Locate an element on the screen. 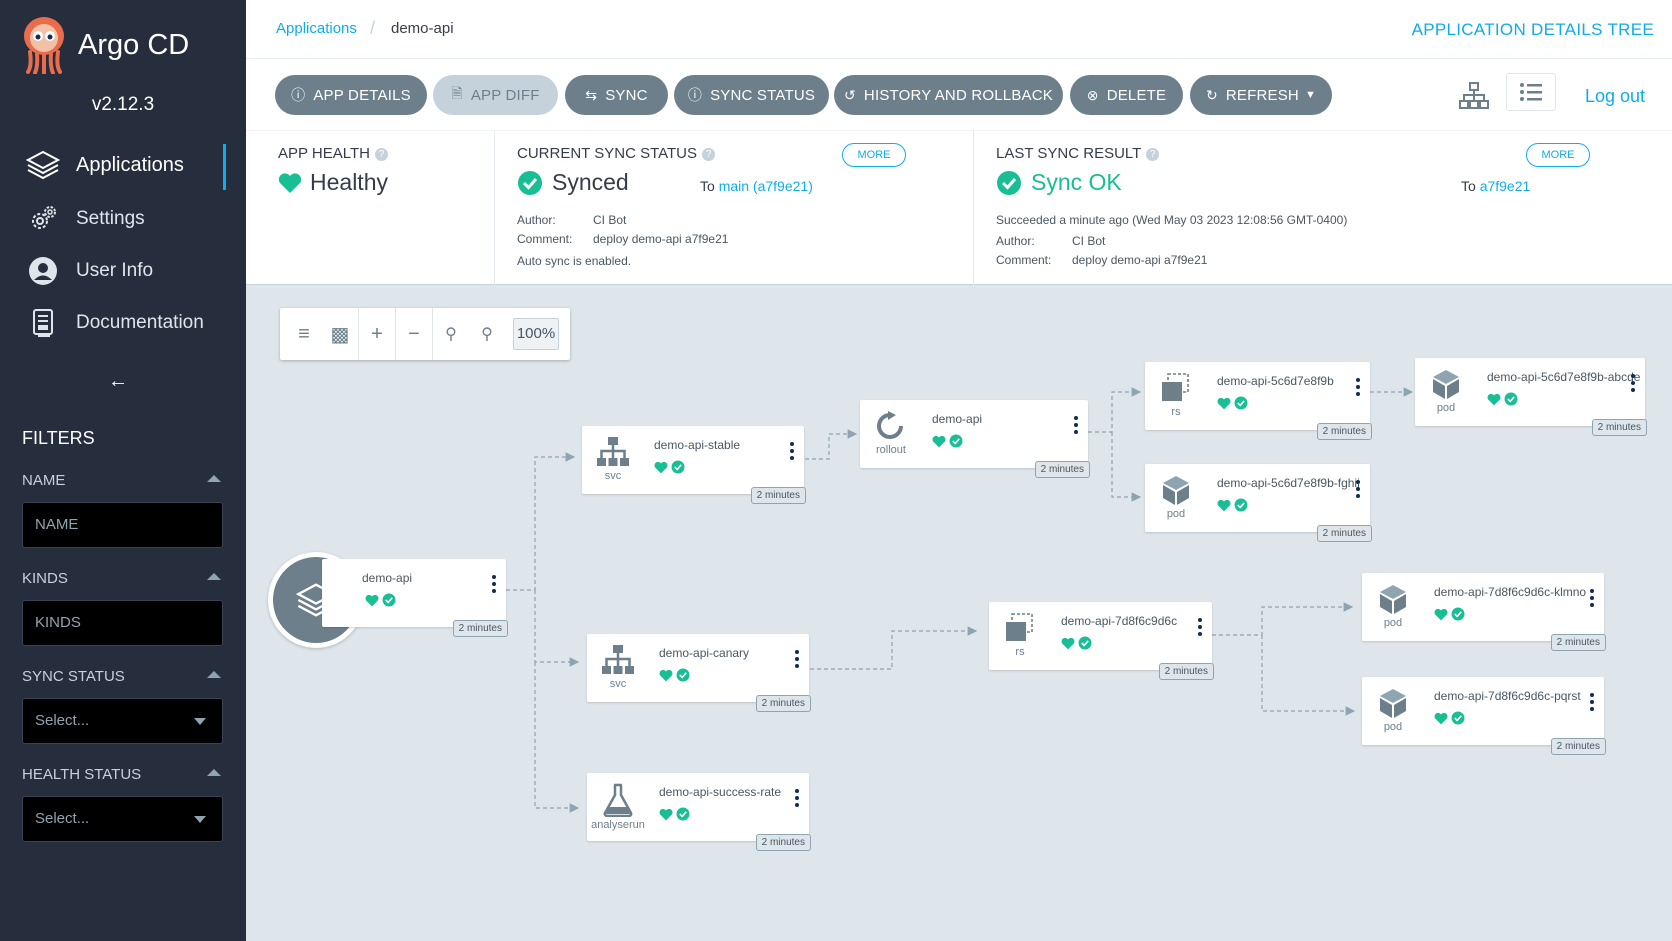 The image size is (1672, 941). resource-node-pod-klmno: pod demo-api-7d8f6c9d6c-klmno 2 minutes is located at coordinates (1484, 612).